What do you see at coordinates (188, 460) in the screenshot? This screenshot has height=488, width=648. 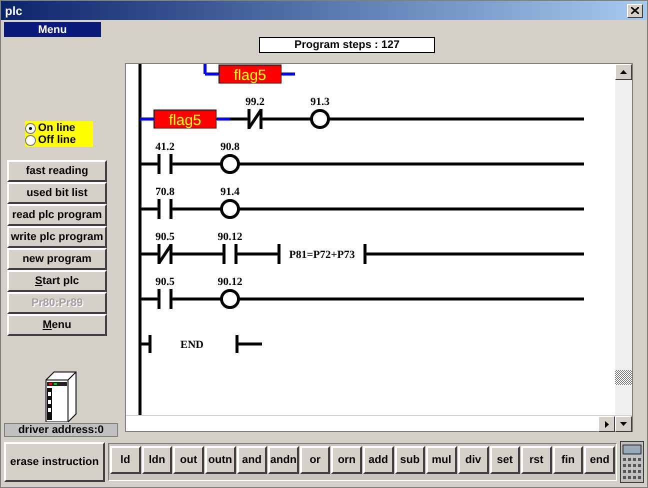 I see `instruction-button: out` at bounding box center [188, 460].